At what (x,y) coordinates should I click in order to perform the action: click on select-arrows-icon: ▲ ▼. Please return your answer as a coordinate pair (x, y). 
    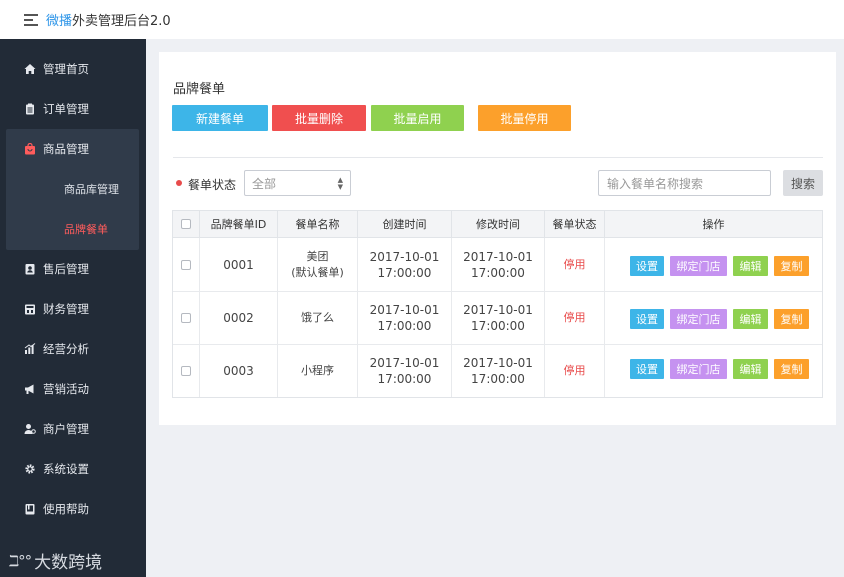
    Looking at the image, I should click on (340, 183).